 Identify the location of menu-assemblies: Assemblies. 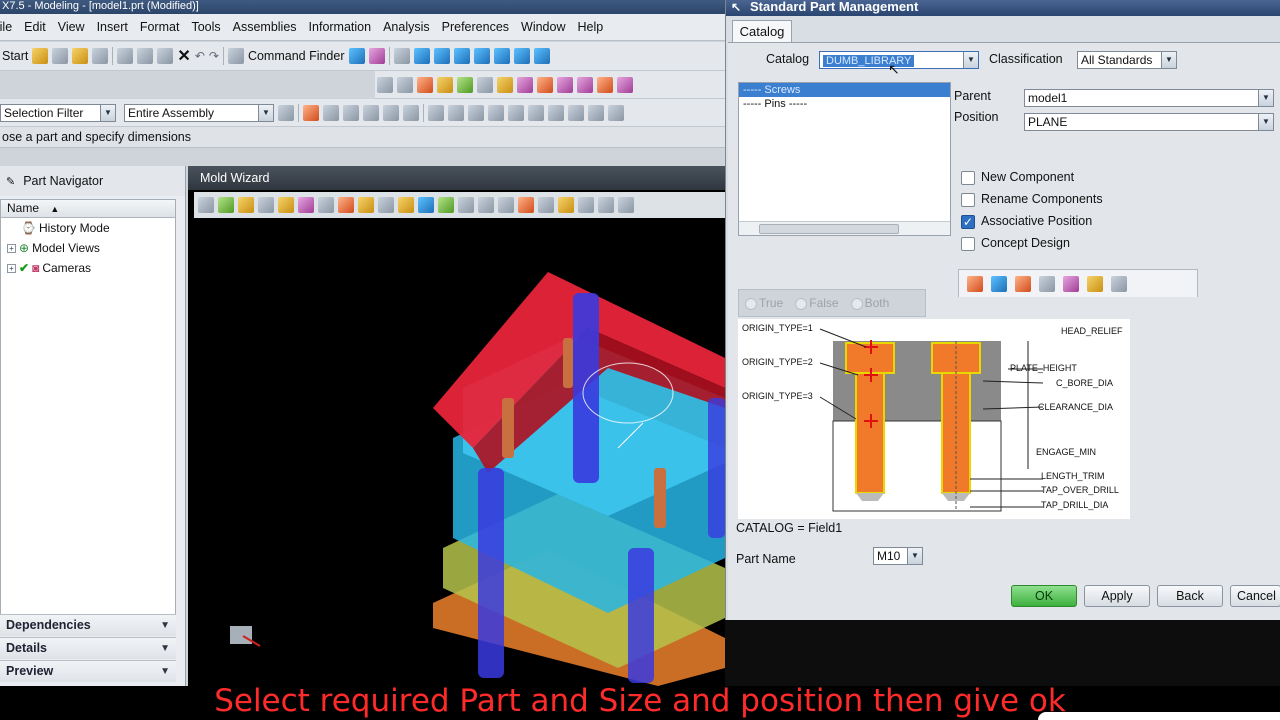
(265, 27).